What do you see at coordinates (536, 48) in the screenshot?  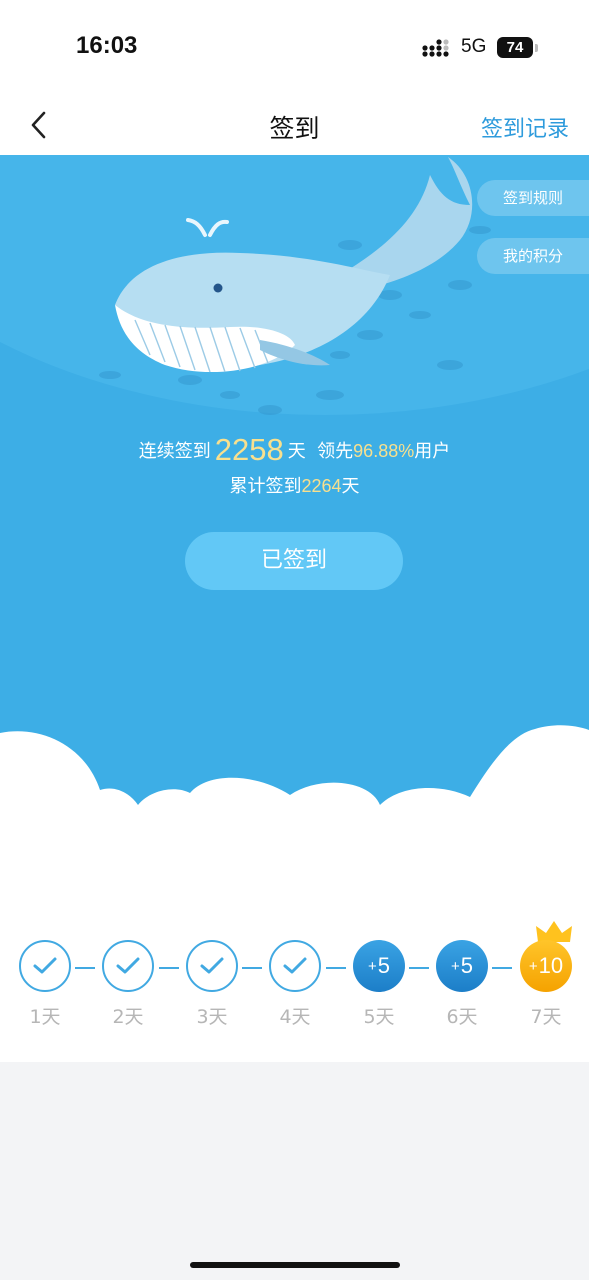 I see `battery-tip` at bounding box center [536, 48].